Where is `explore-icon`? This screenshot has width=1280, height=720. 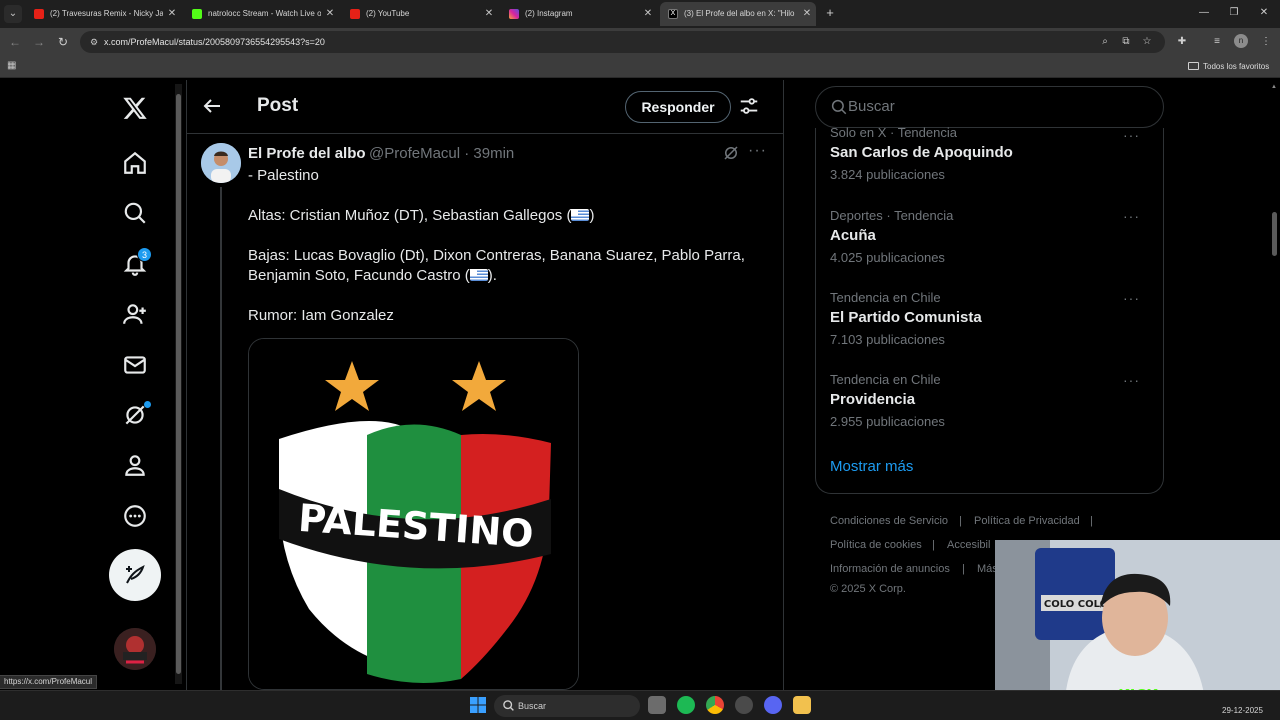 explore-icon is located at coordinates (135, 213).